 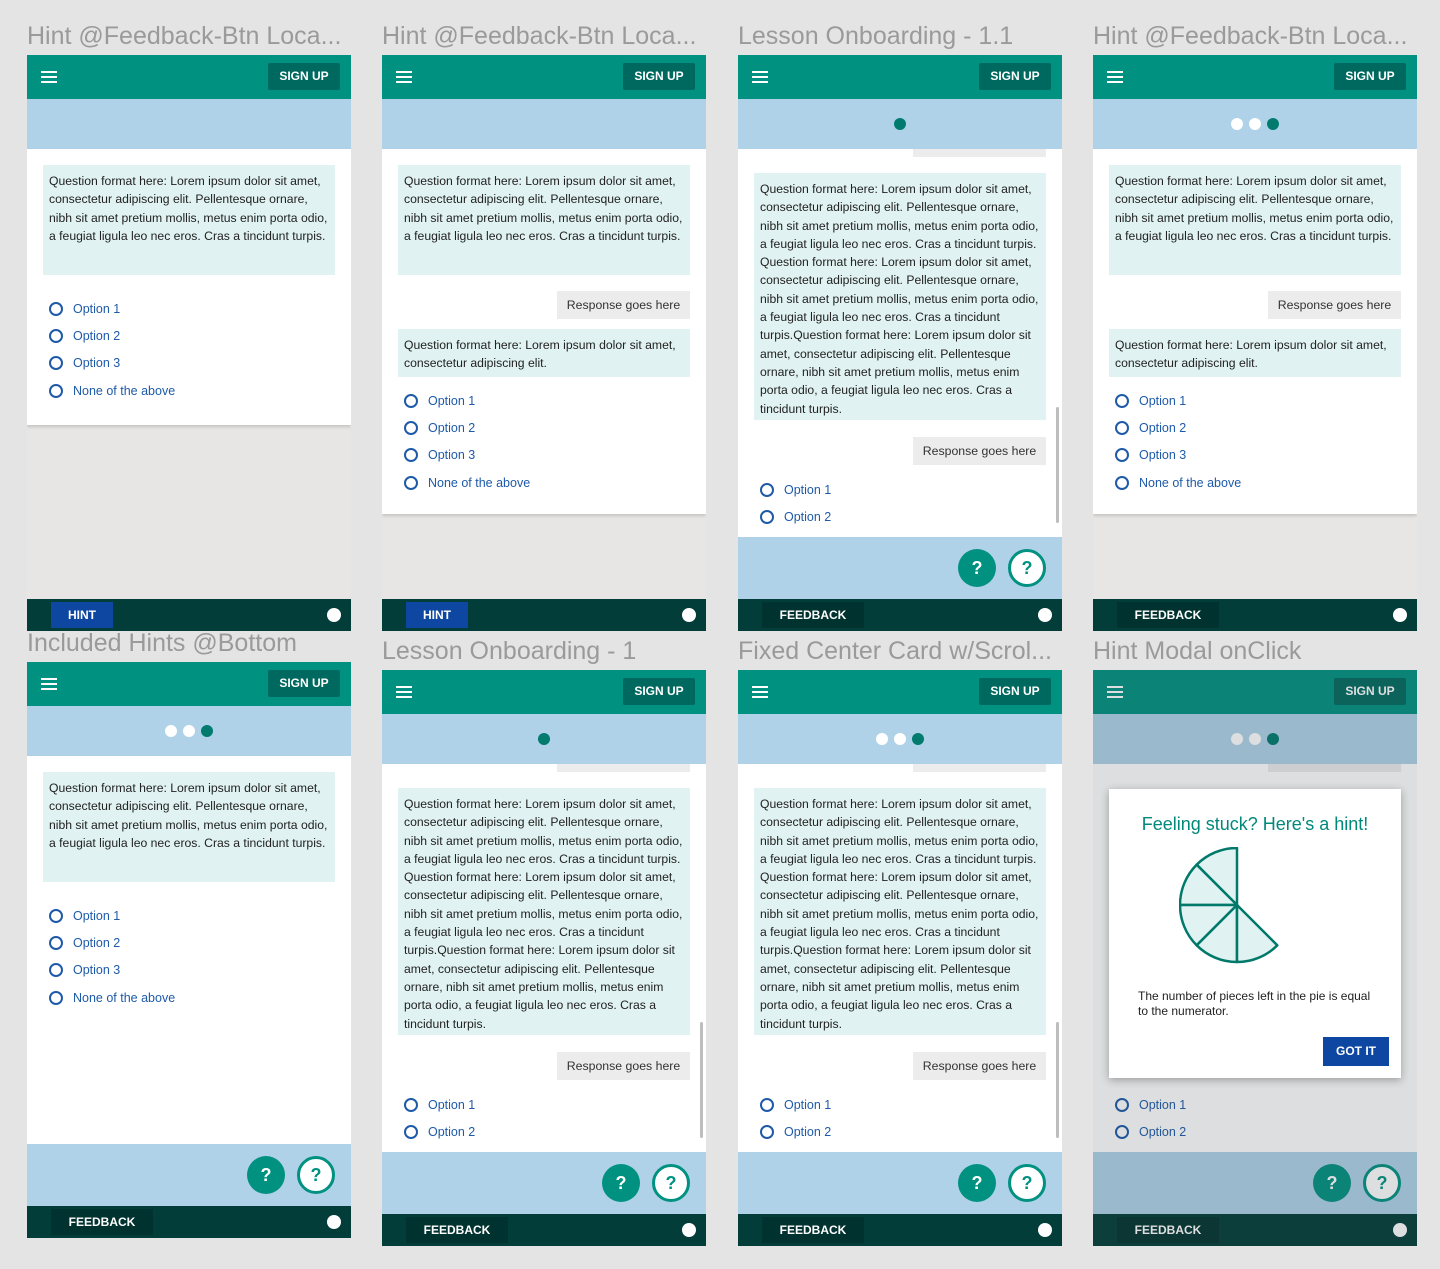 I want to click on progress-bar, so click(x=189, y=731).